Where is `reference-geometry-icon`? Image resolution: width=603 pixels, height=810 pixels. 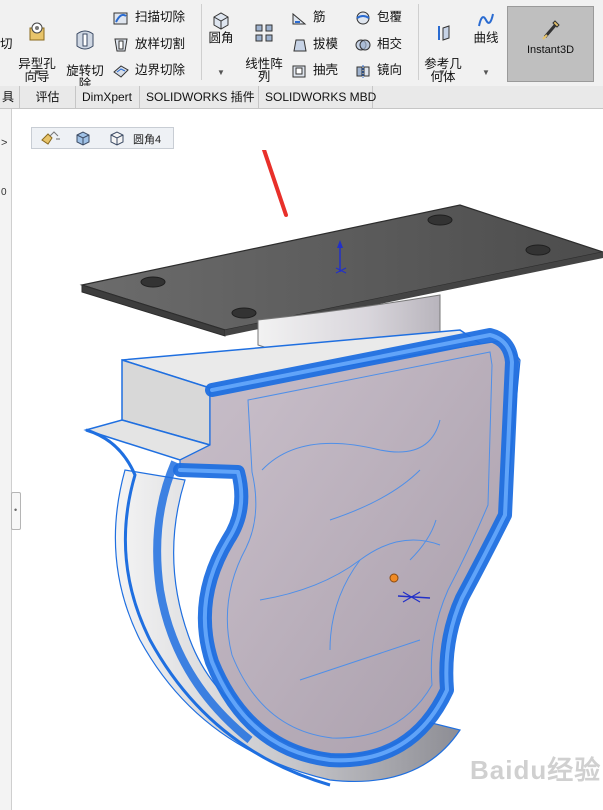 reference-geometry-icon is located at coordinates (444, 33).